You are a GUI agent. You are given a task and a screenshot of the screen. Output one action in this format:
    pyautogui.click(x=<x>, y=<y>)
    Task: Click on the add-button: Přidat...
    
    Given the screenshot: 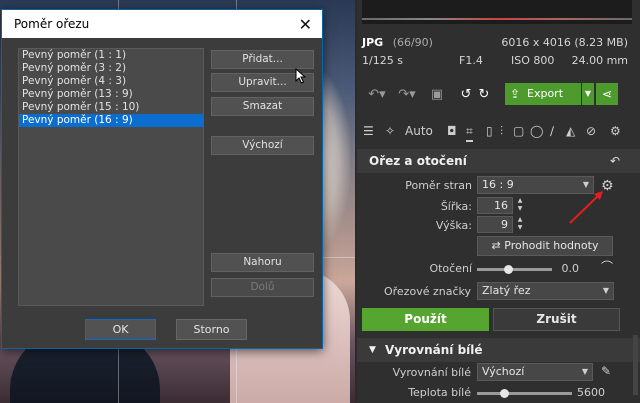 What is the action you would take?
    pyautogui.click(x=262, y=59)
    